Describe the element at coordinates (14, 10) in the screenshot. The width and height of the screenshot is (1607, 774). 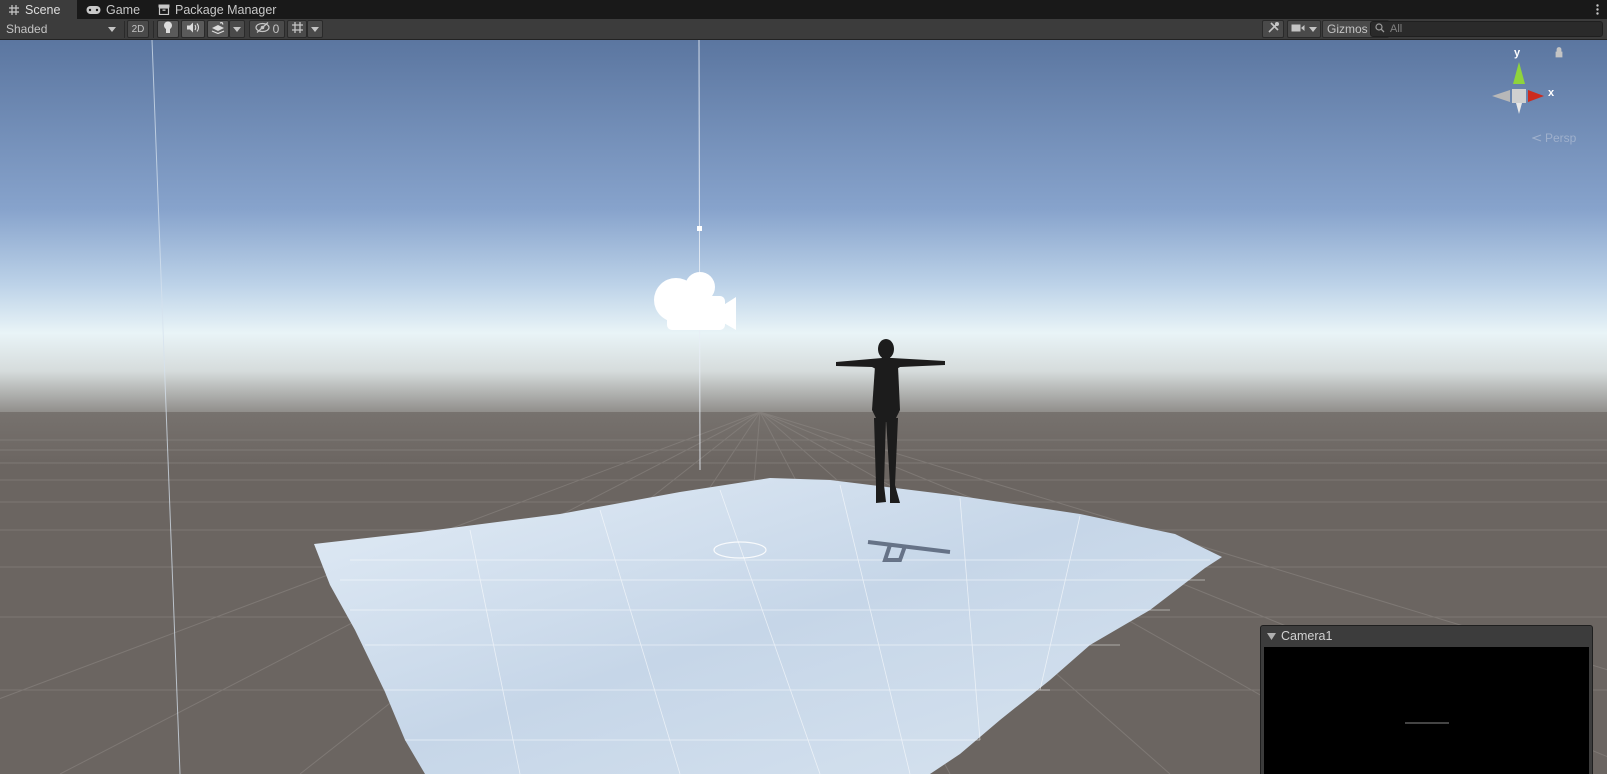
I see `grid-icon` at that location.